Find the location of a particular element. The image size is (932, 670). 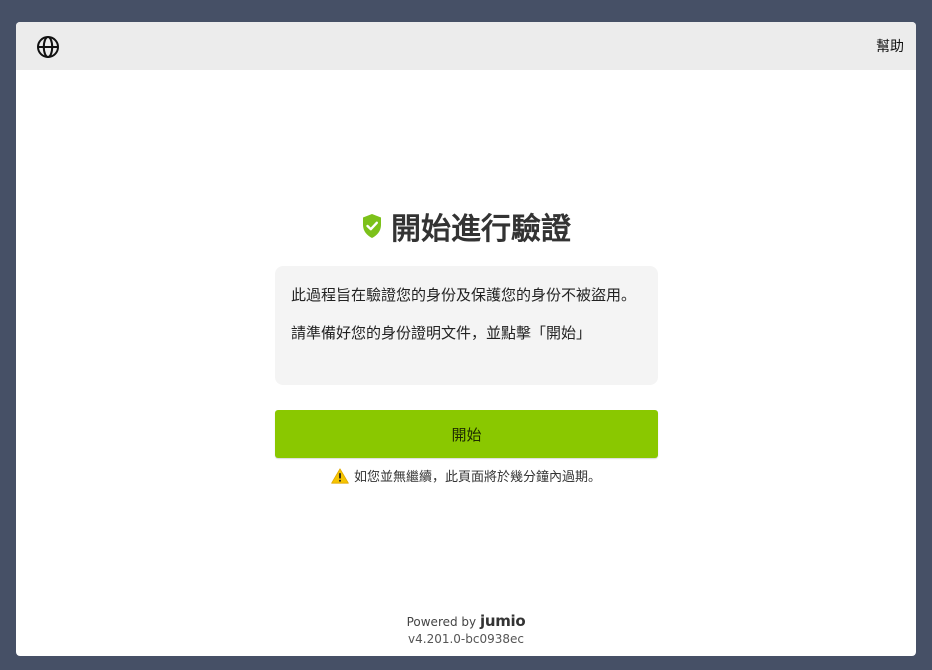

info-paragraph-purpose: 此過程旨在驗證您的身份及保護您的身份不被盜用。 is located at coordinates (464, 295).